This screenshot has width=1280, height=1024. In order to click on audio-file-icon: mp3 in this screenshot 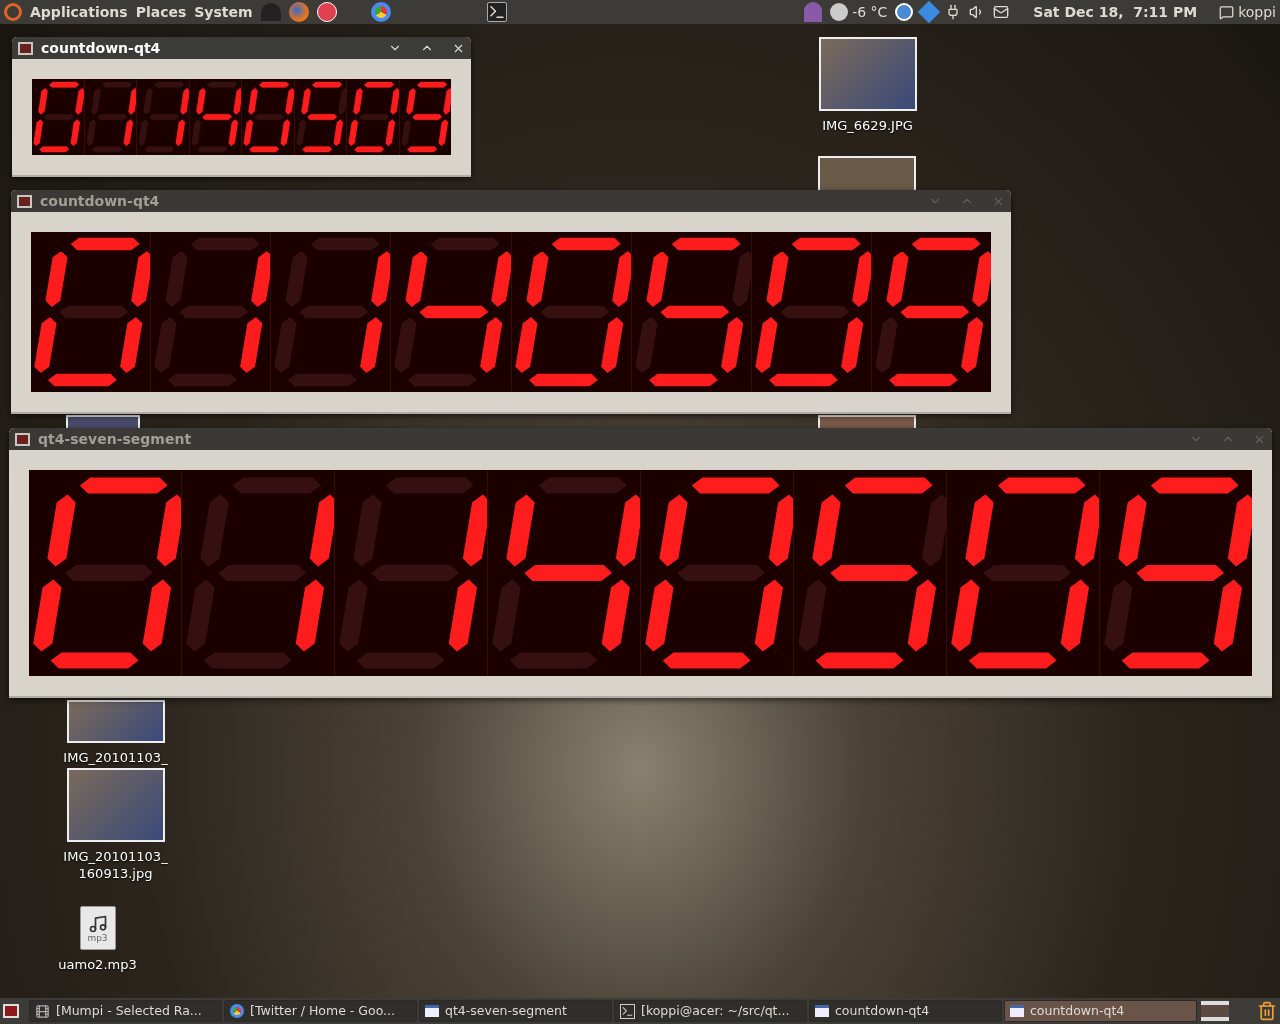, I will do `click(97, 928)`.